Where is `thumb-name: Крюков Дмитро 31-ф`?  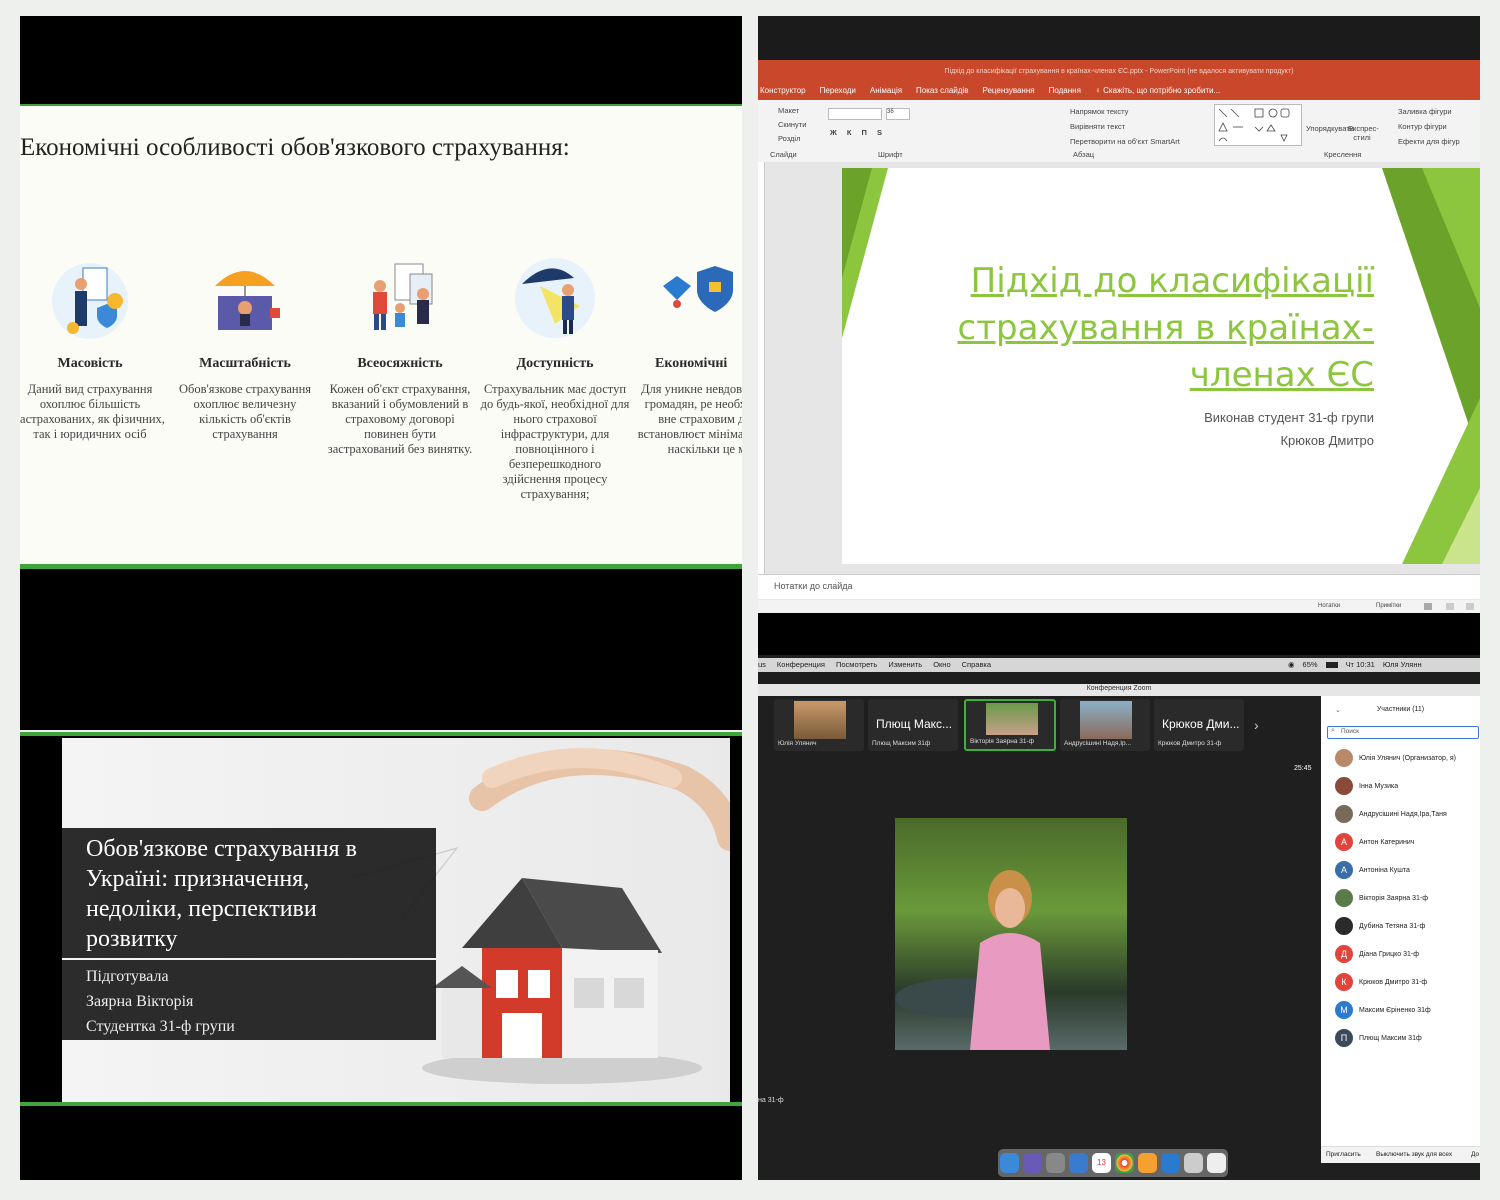 thumb-name: Крюков Дмитро 31-ф is located at coordinates (1190, 743).